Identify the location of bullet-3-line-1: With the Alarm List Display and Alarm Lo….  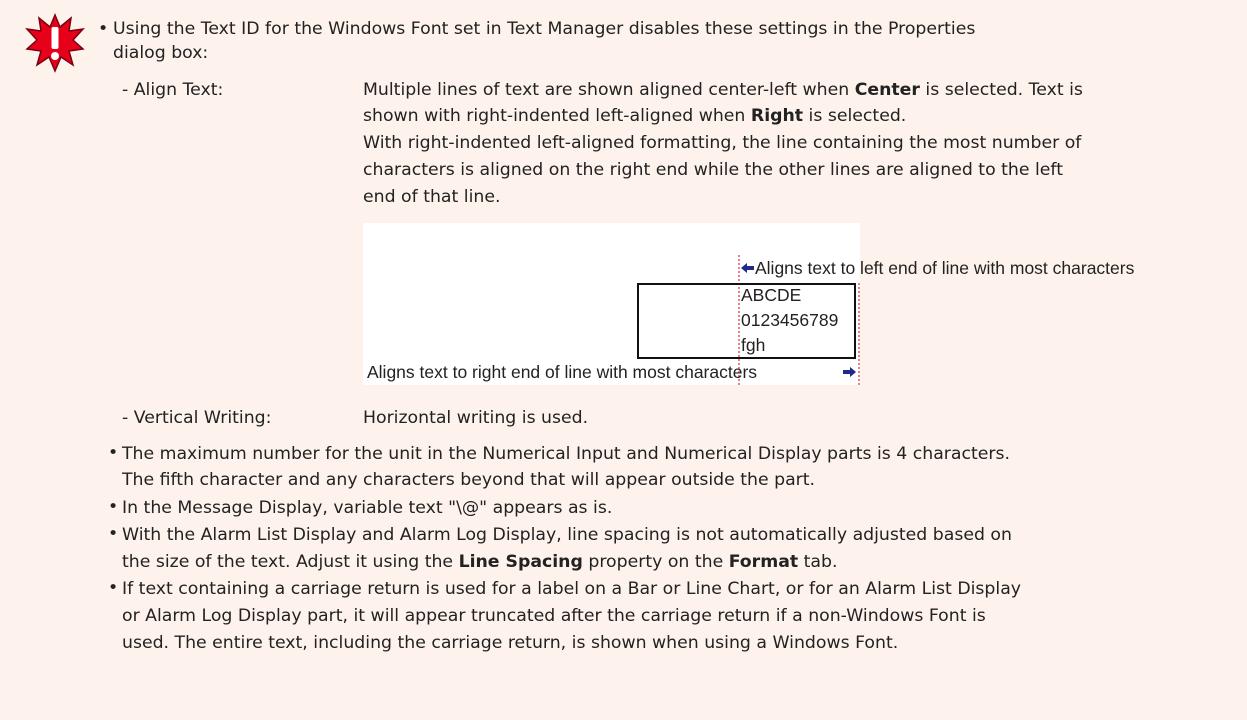
(567, 535).